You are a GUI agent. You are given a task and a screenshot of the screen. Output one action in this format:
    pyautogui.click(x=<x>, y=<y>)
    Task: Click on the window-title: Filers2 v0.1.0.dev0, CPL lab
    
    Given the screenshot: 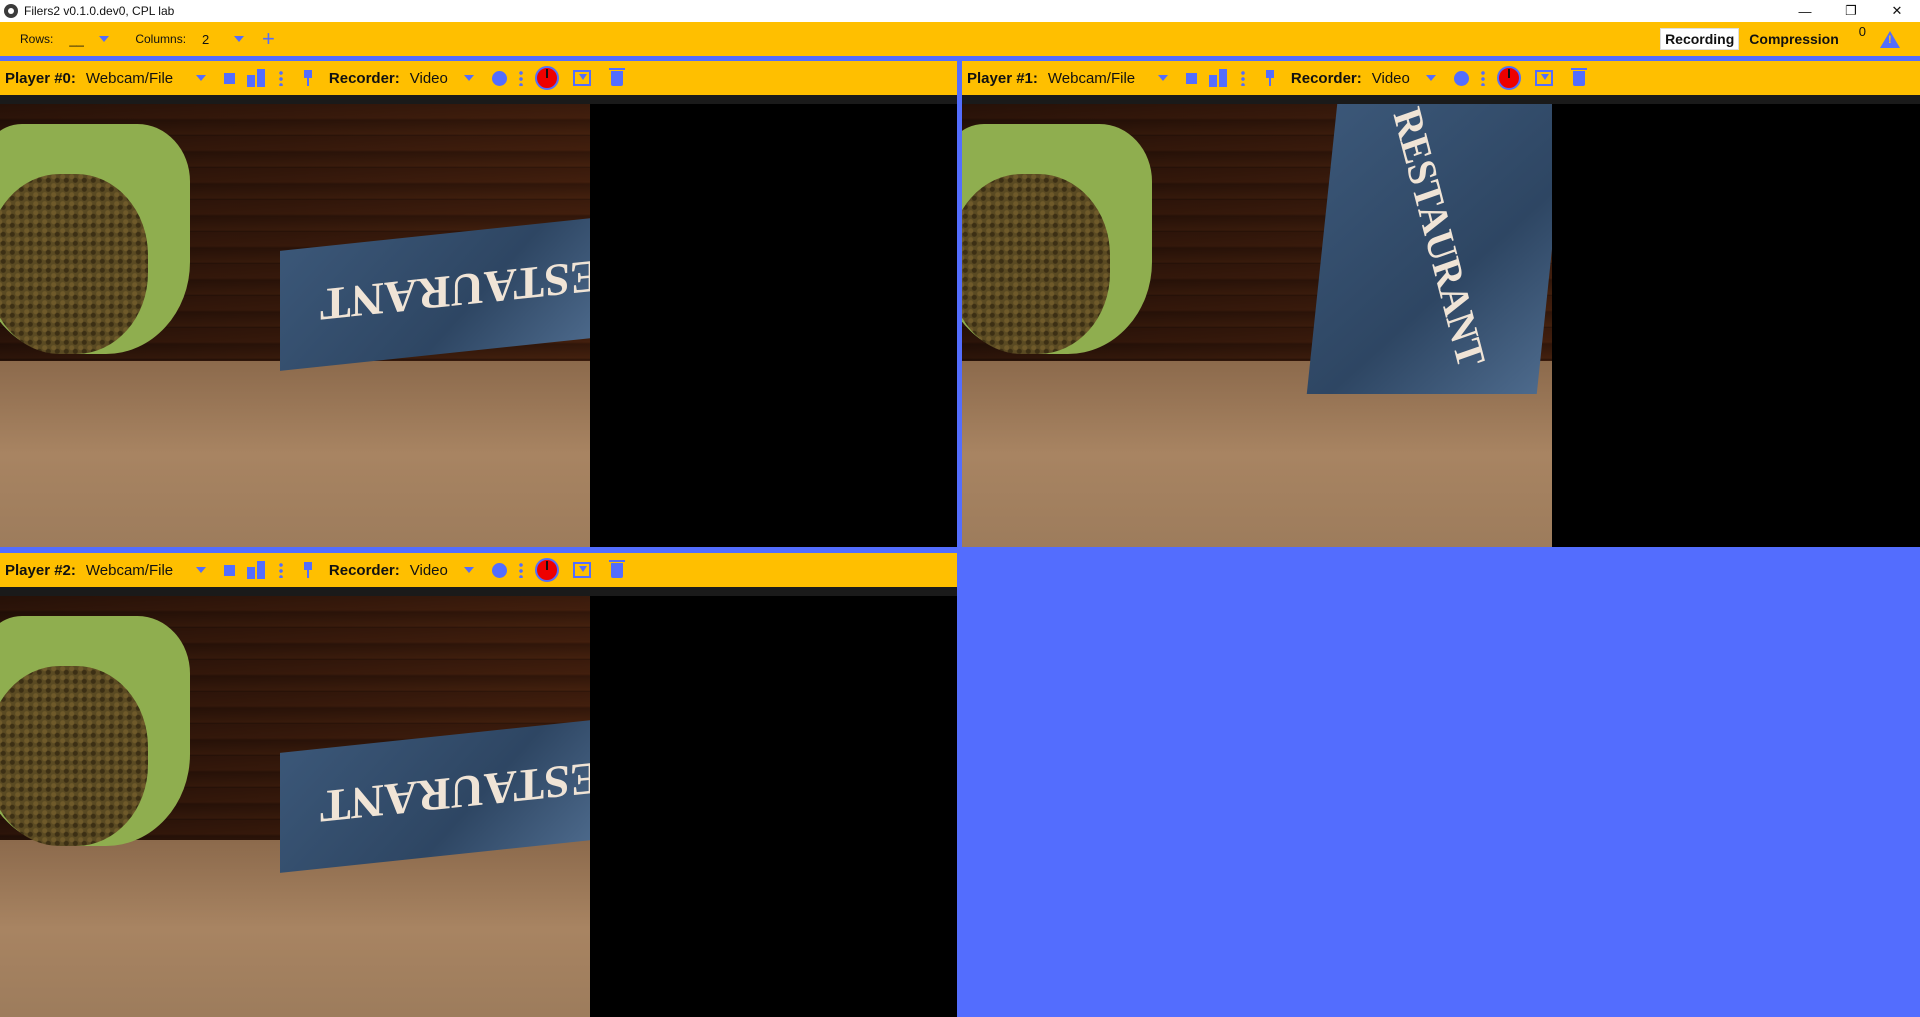 What is the action you would take?
    pyautogui.click(x=99, y=11)
    